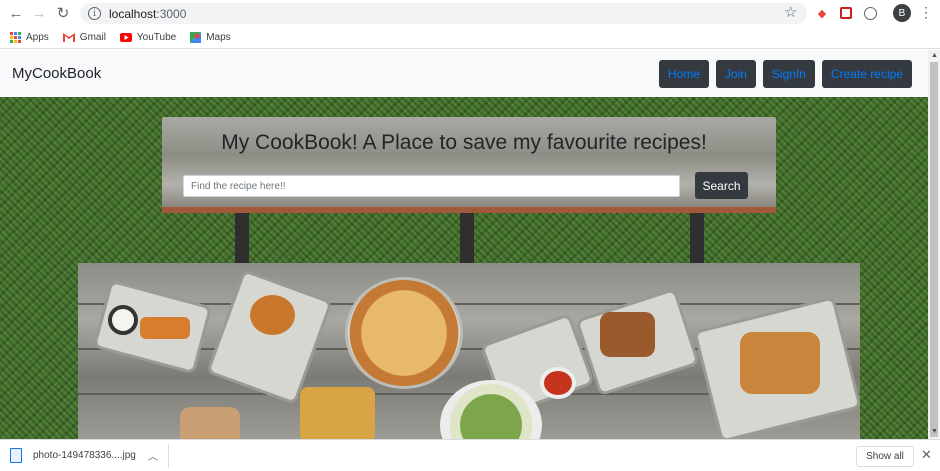 The height and width of the screenshot is (471, 940). I want to click on download-item: photo-149478336....jpg, so click(73, 455).